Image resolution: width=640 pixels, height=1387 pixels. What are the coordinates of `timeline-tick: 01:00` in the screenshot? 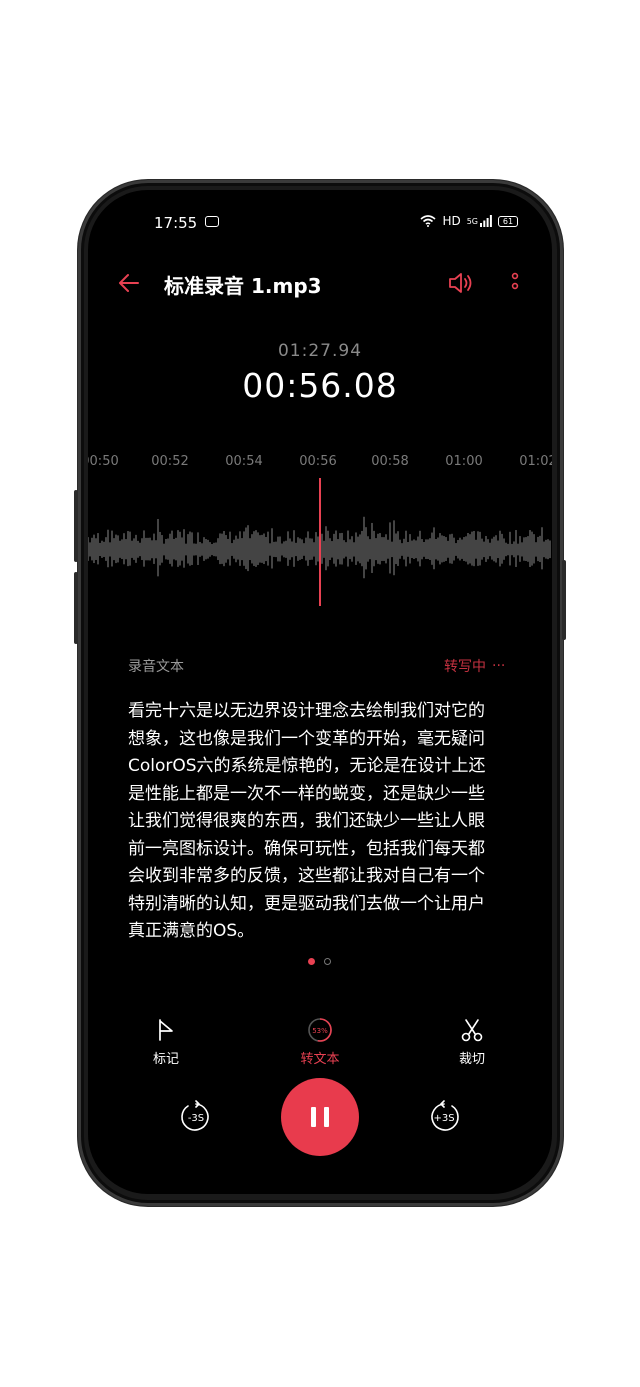 It's located at (464, 461).